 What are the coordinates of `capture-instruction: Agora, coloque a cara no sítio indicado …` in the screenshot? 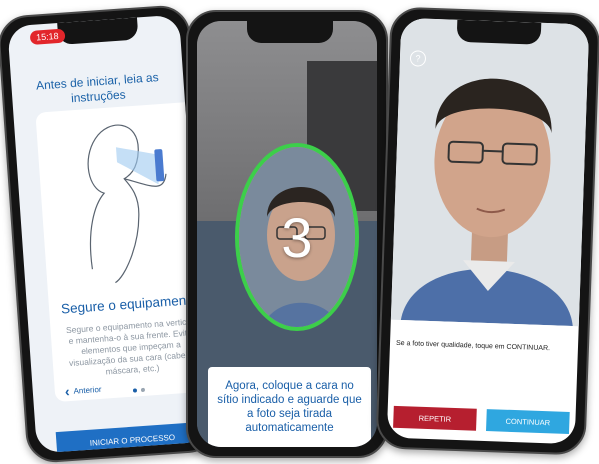 It's located at (289, 407).